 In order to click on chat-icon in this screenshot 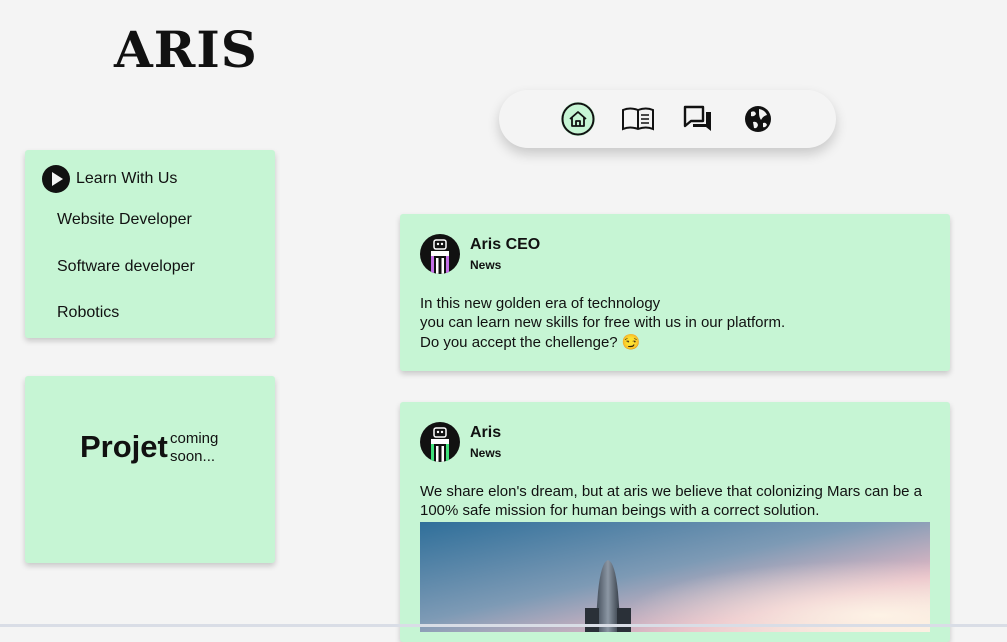, I will do `click(697, 118)`.